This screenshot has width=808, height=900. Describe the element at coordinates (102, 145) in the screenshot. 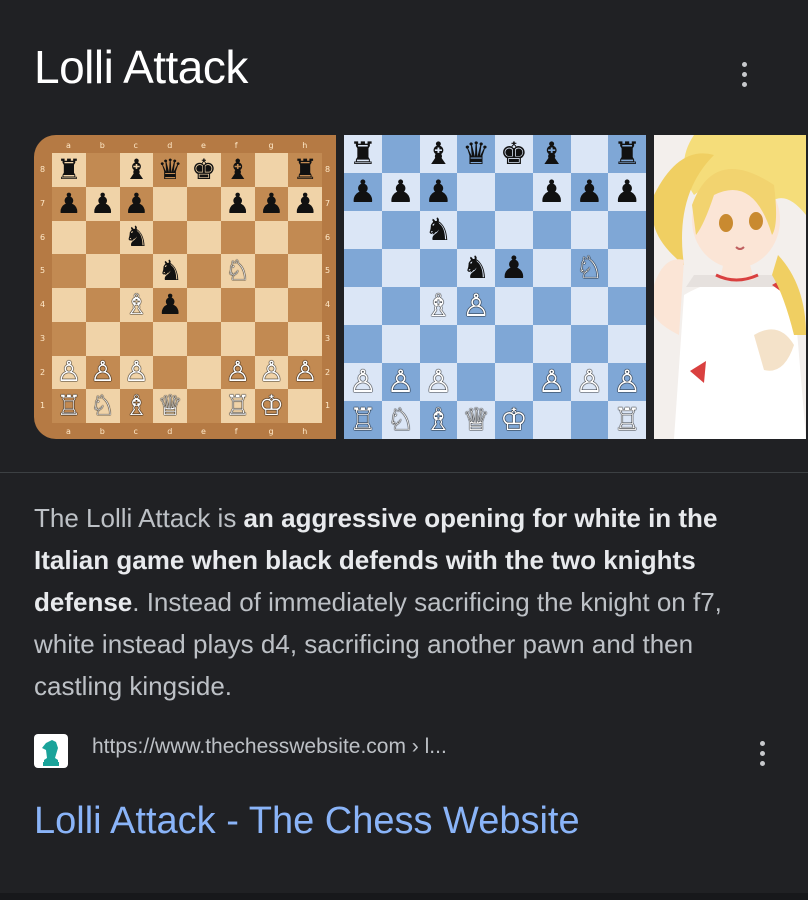

I see `board-file-label: b` at that location.